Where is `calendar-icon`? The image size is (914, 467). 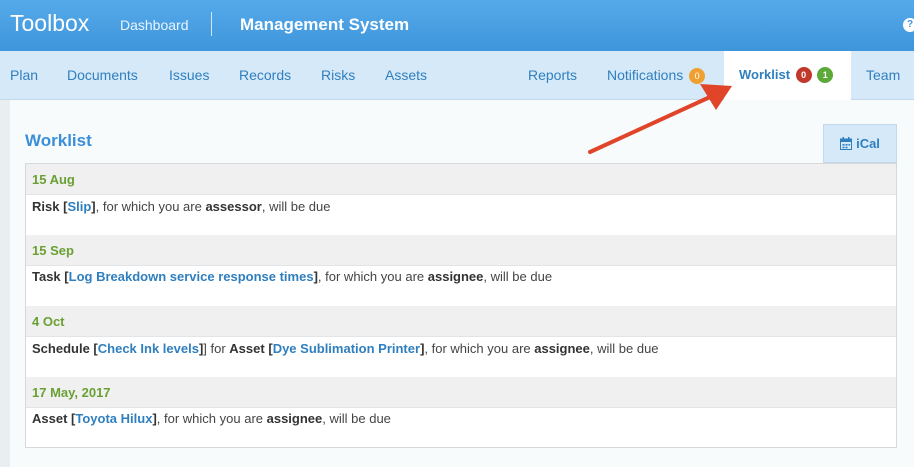 calendar-icon is located at coordinates (846, 143).